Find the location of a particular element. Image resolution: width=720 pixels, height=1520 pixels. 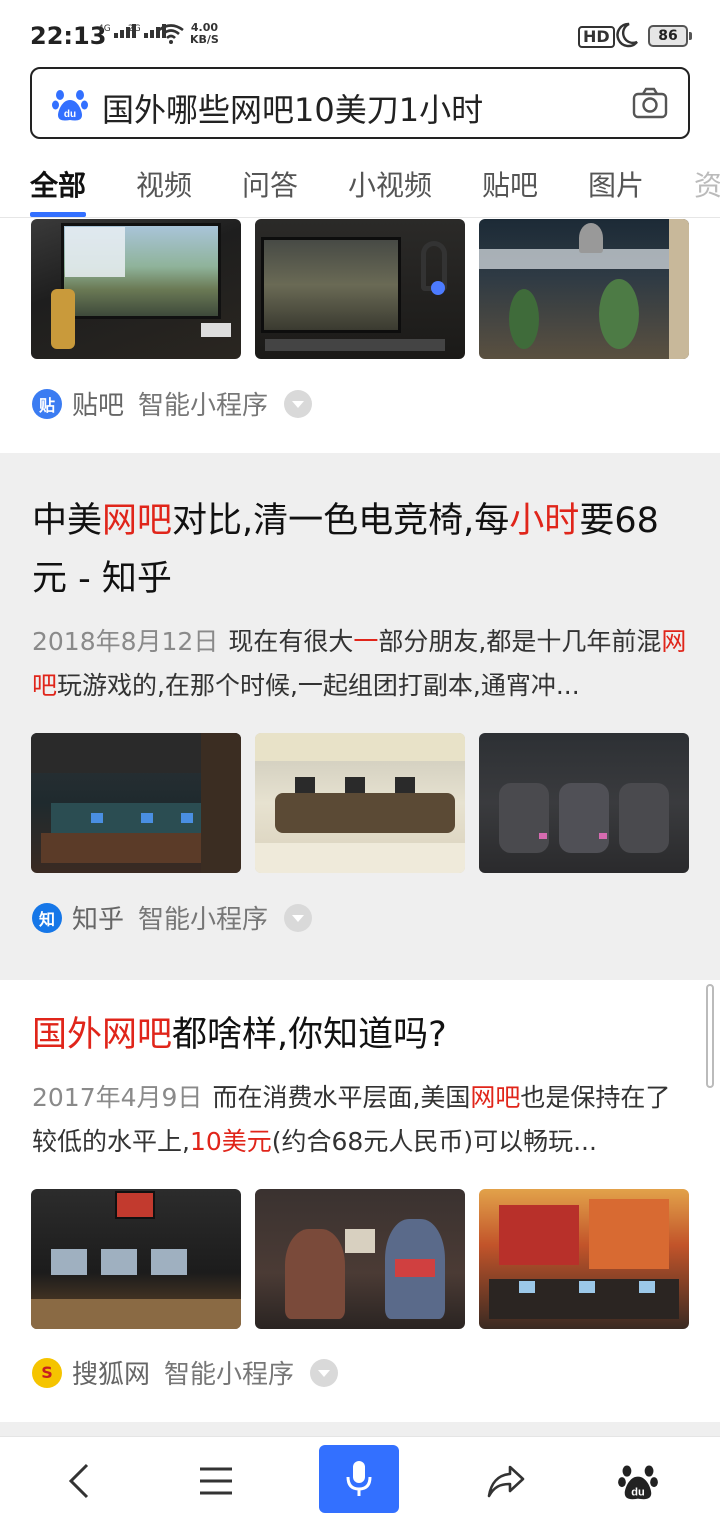

moon-icon is located at coordinates (627, 35).